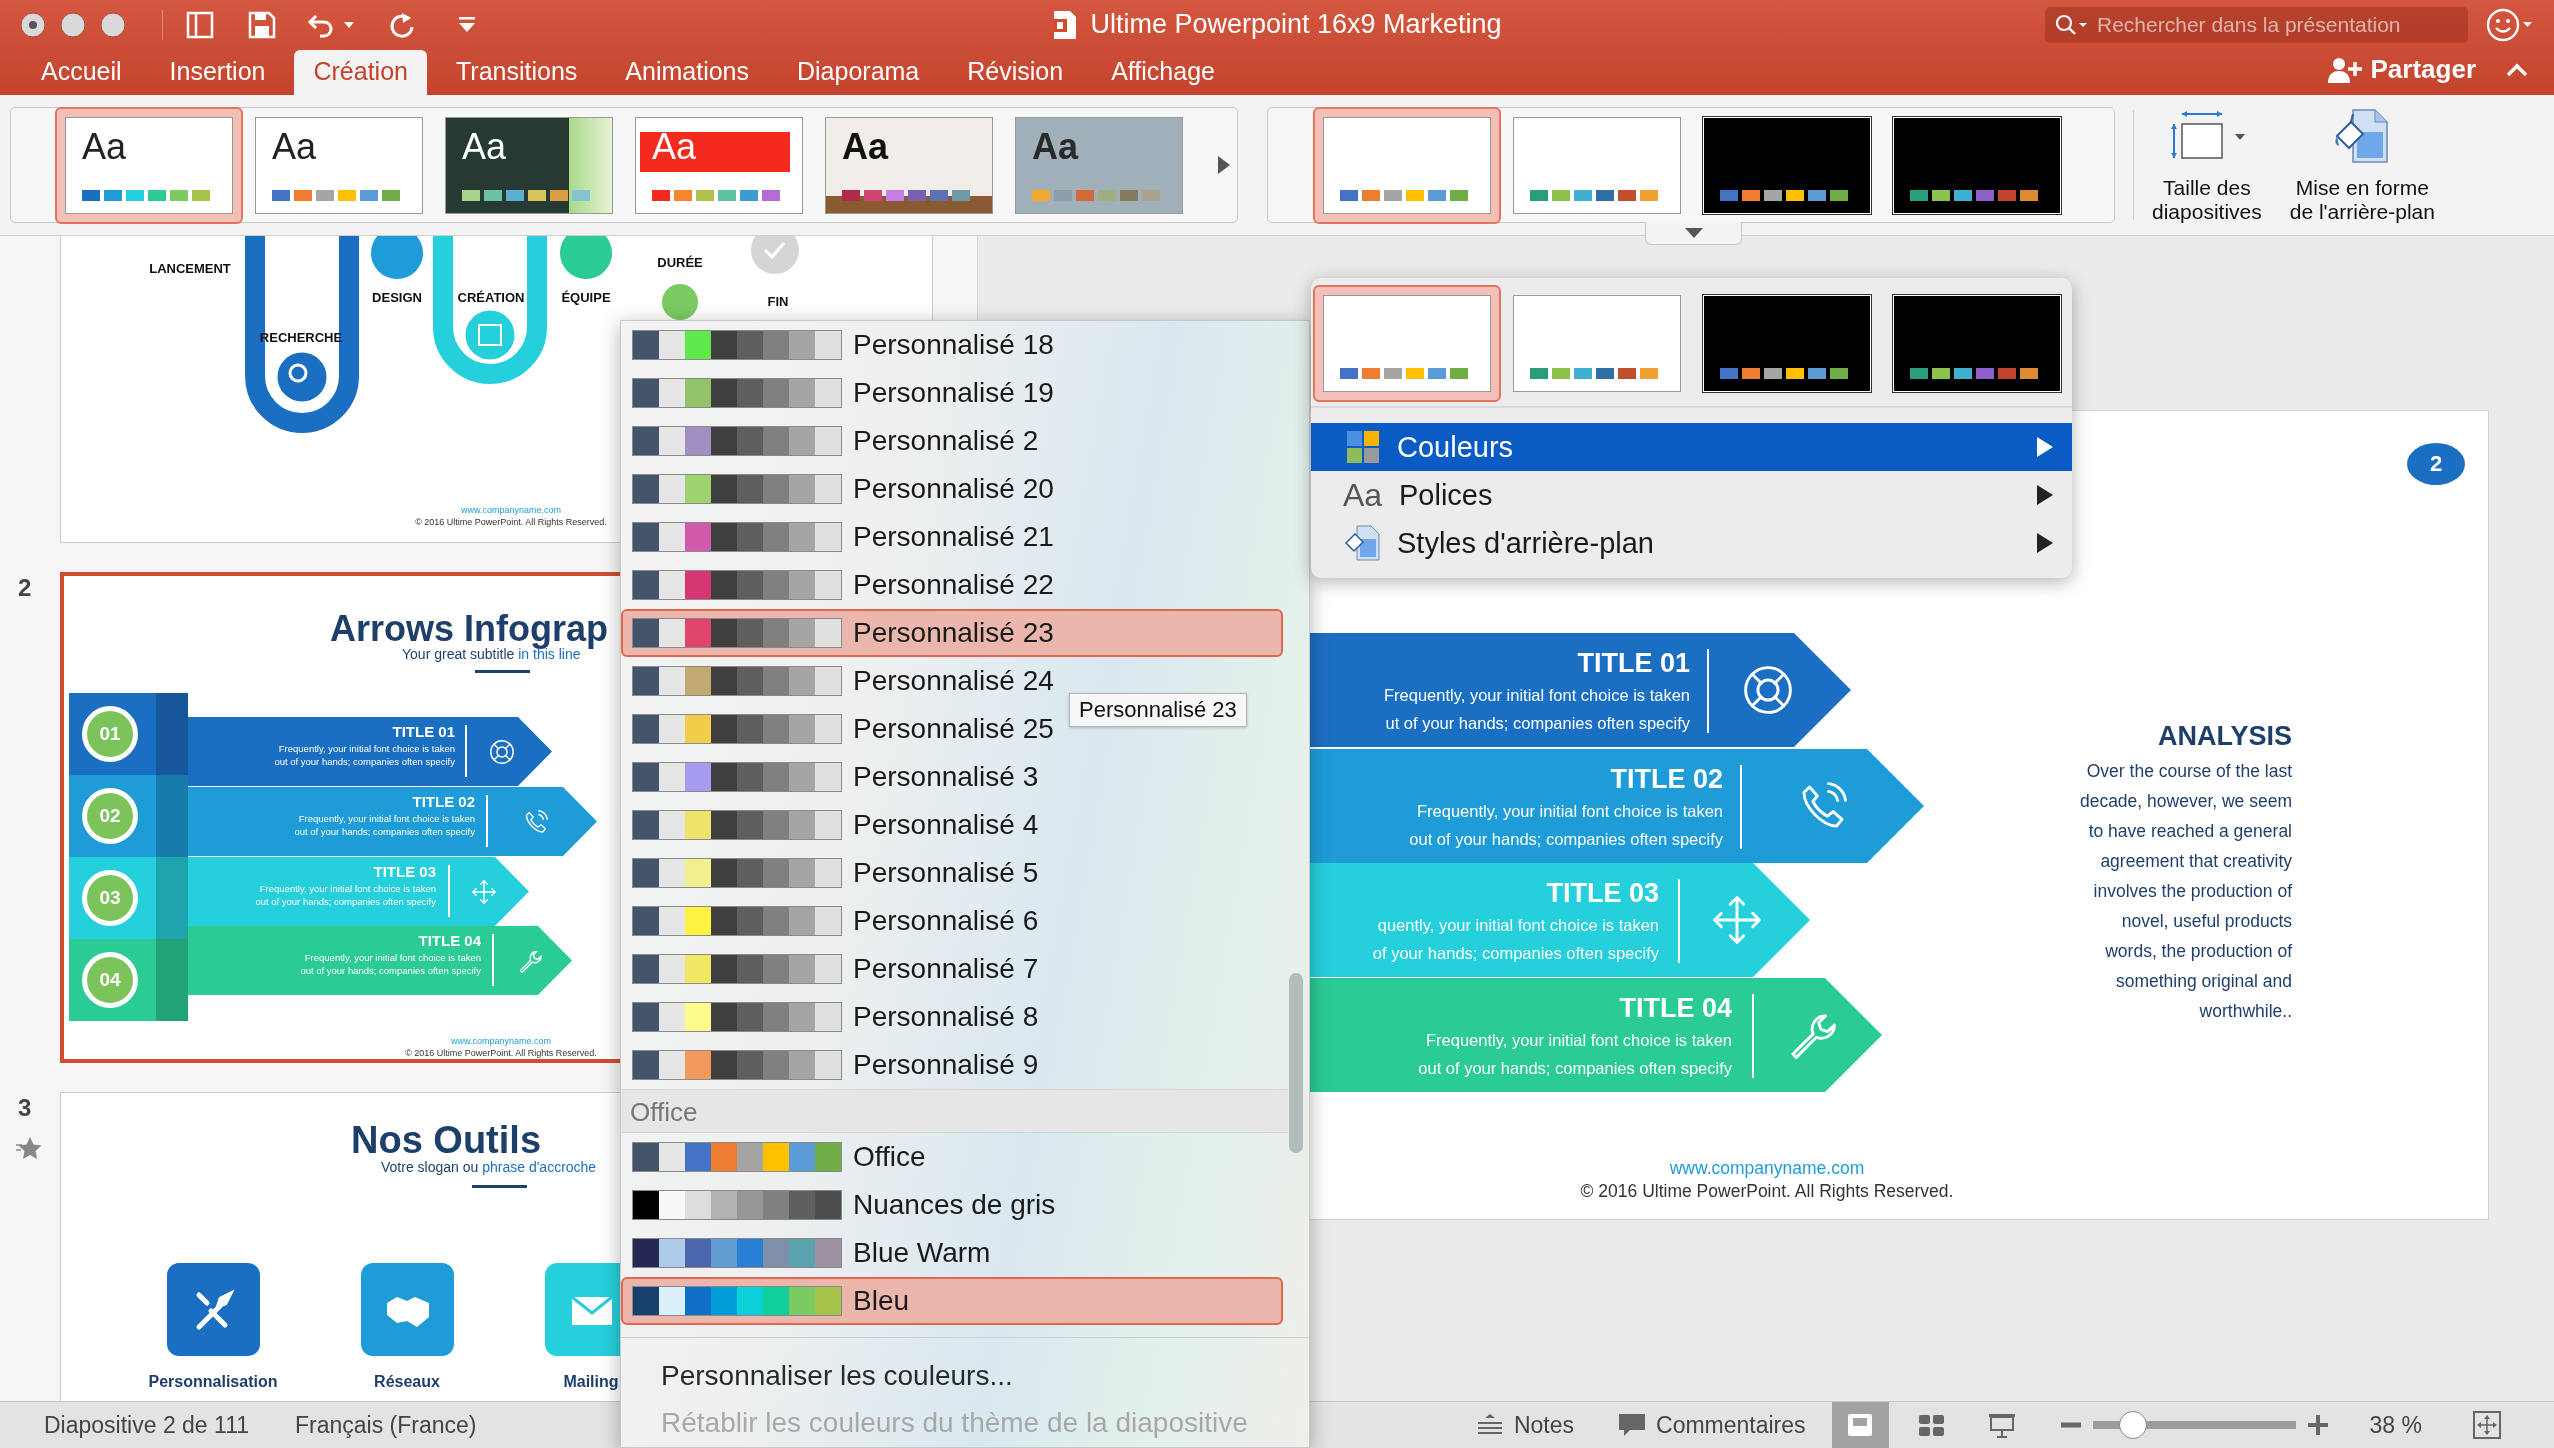 The image size is (2554, 1448). Describe the element at coordinates (2344, 69) in the screenshot. I see `person-add-icon` at that location.